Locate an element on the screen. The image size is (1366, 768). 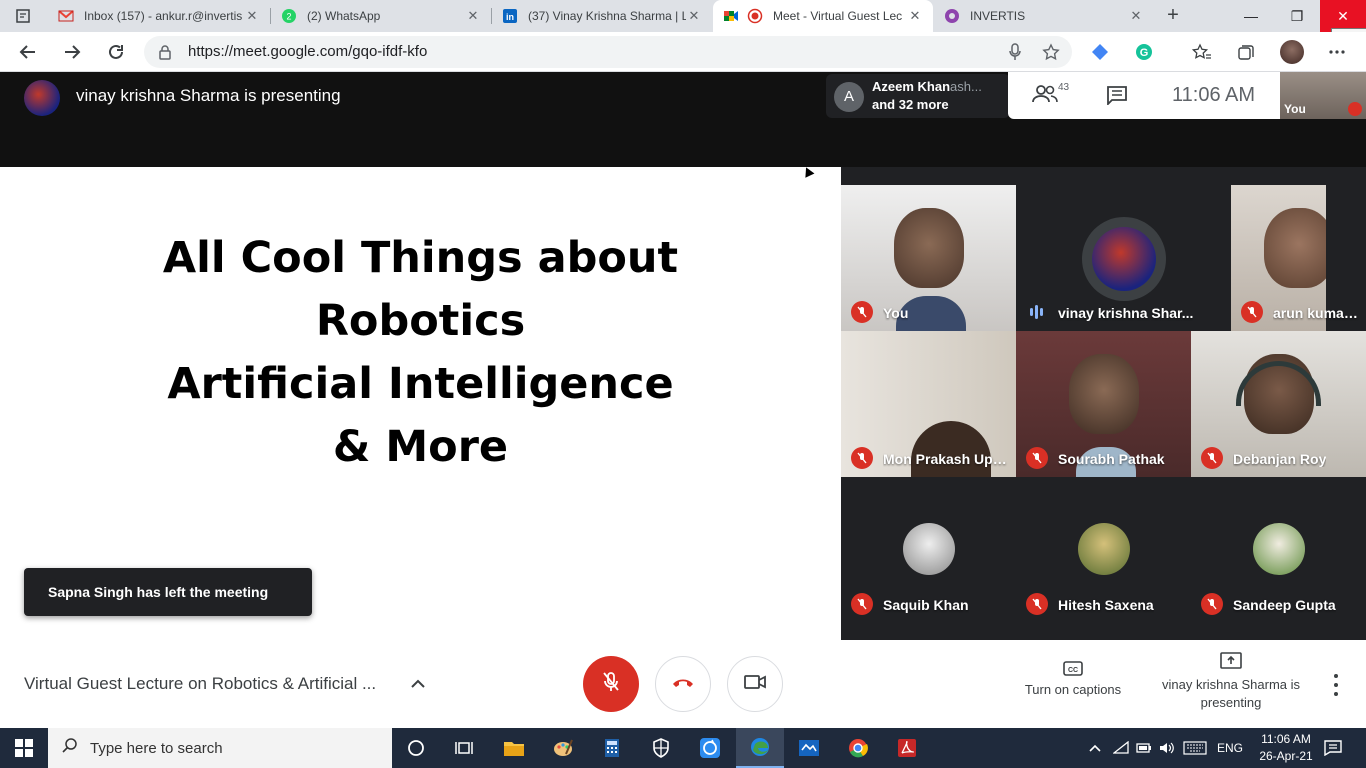
video-camera-icon is located at coordinates (755, 684).